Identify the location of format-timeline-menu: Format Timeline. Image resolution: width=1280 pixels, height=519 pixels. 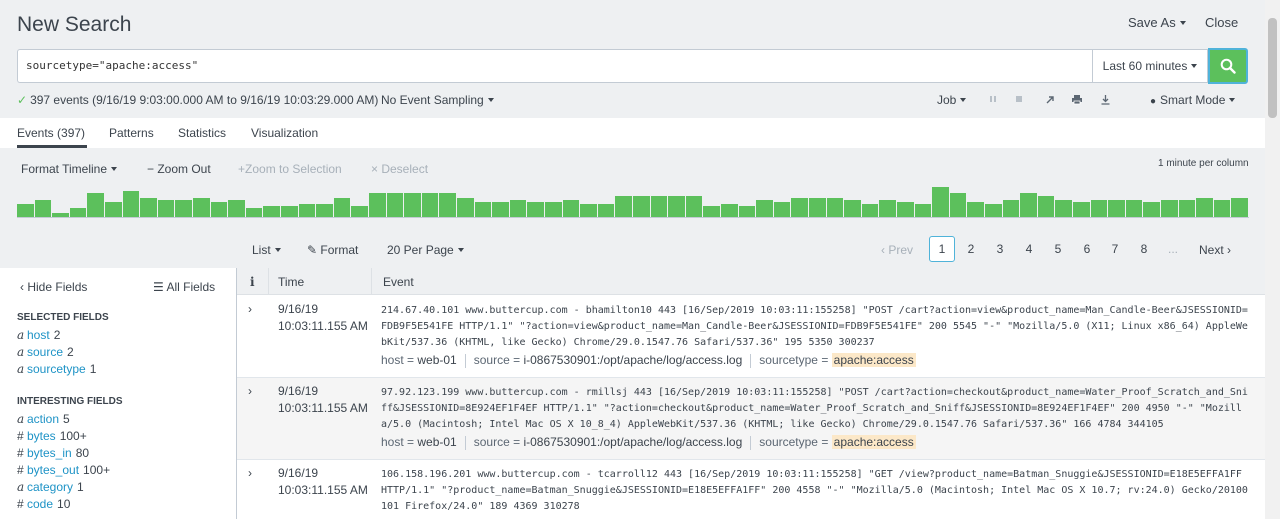
(69, 169).